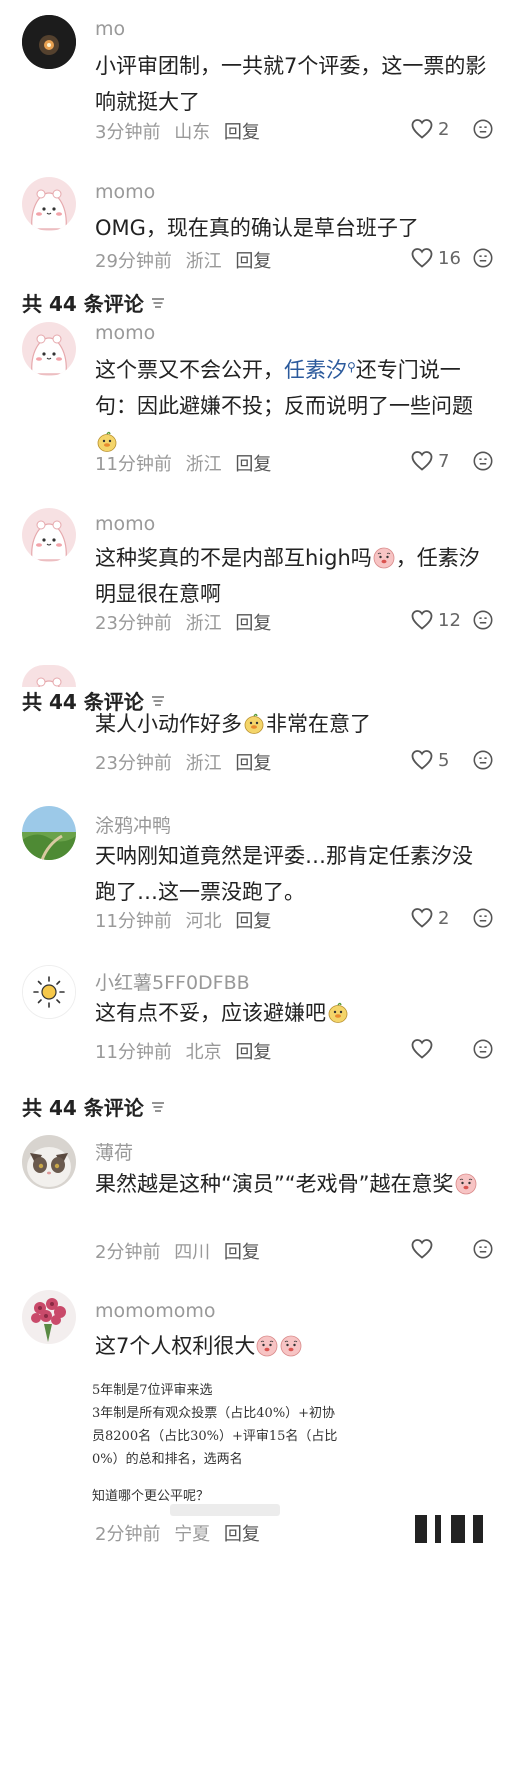 This screenshot has width=527, height=1788. Describe the element at coordinates (444, 129) in the screenshot. I see `like-count: 2` at that location.